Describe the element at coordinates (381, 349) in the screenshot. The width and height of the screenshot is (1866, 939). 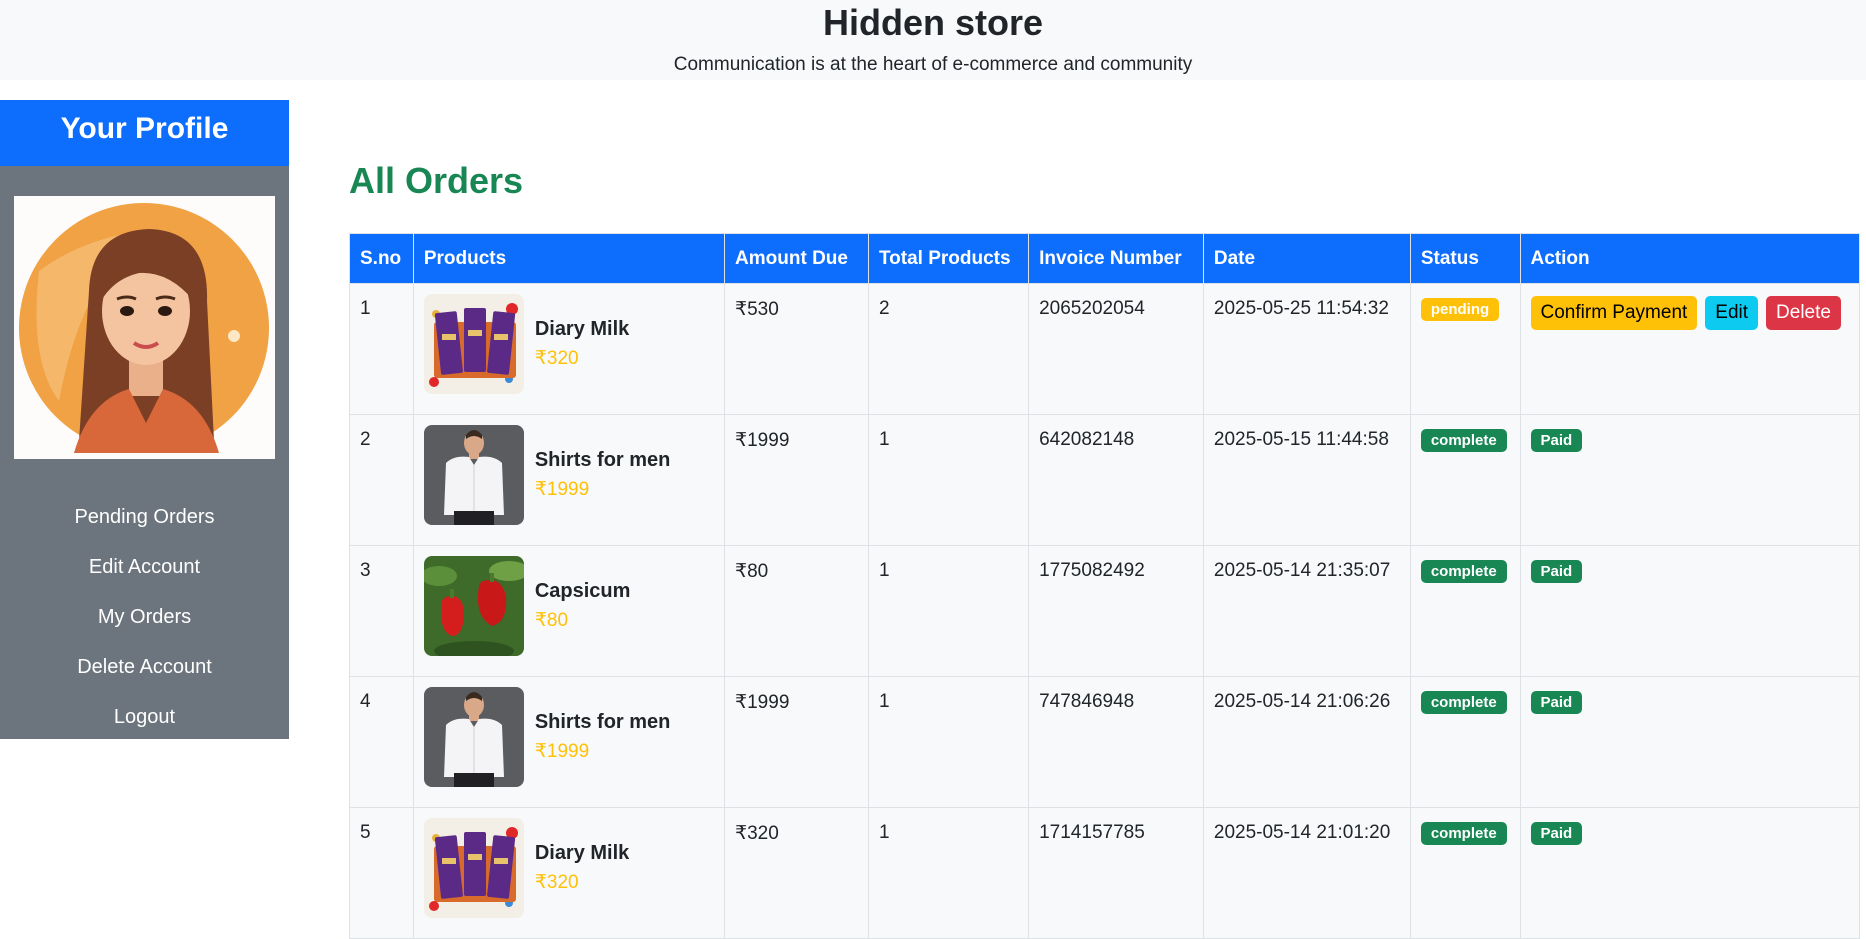
I see `cell-sno: 1` at that location.